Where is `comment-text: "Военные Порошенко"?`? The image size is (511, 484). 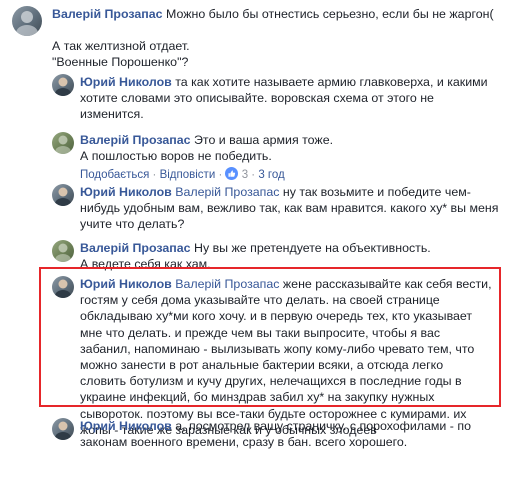 comment-text: "Военные Порошенко"? is located at coordinates (120, 62).